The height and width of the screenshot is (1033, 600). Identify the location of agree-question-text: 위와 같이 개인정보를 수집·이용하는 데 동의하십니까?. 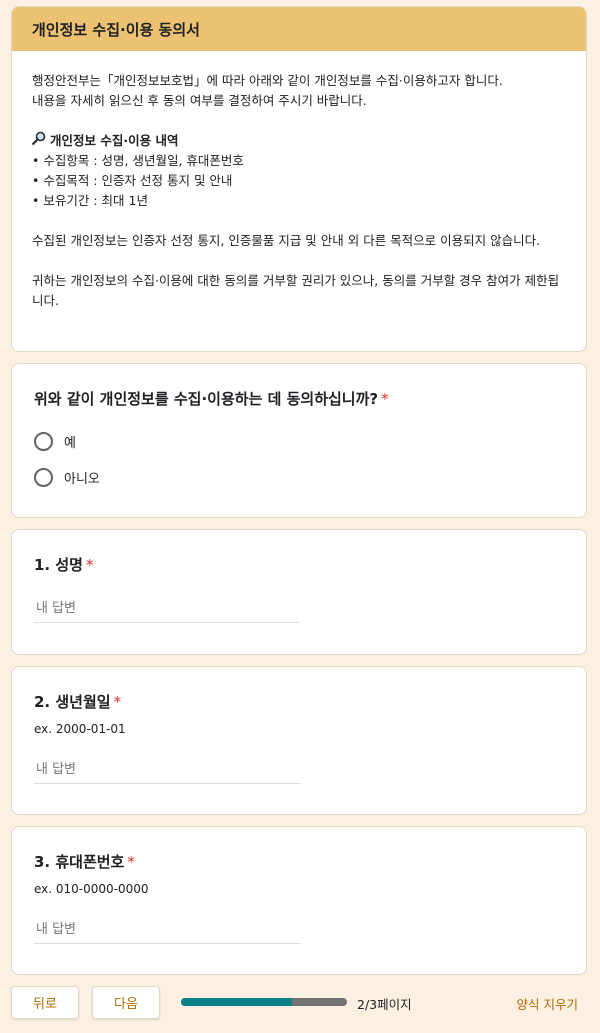
(206, 399).